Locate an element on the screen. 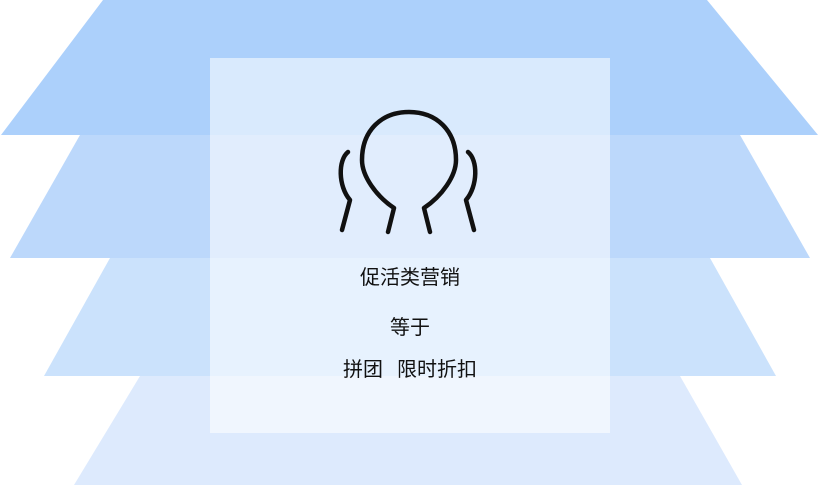 The width and height of the screenshot is (819, 485). card-title: 促活类营销 is located at coordinates (410, 277).